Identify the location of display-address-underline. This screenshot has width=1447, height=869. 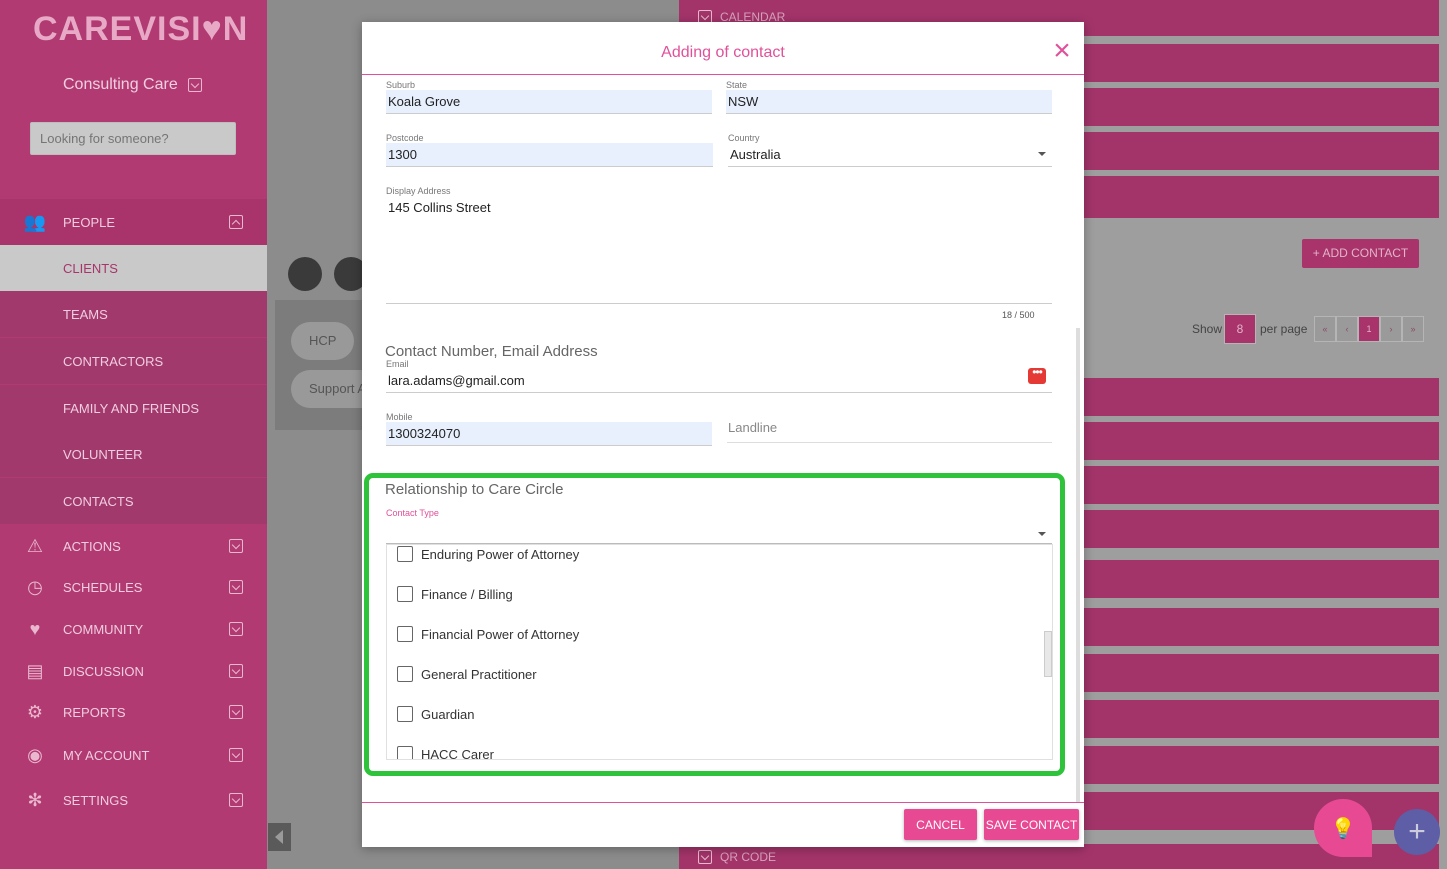
(719, 303).